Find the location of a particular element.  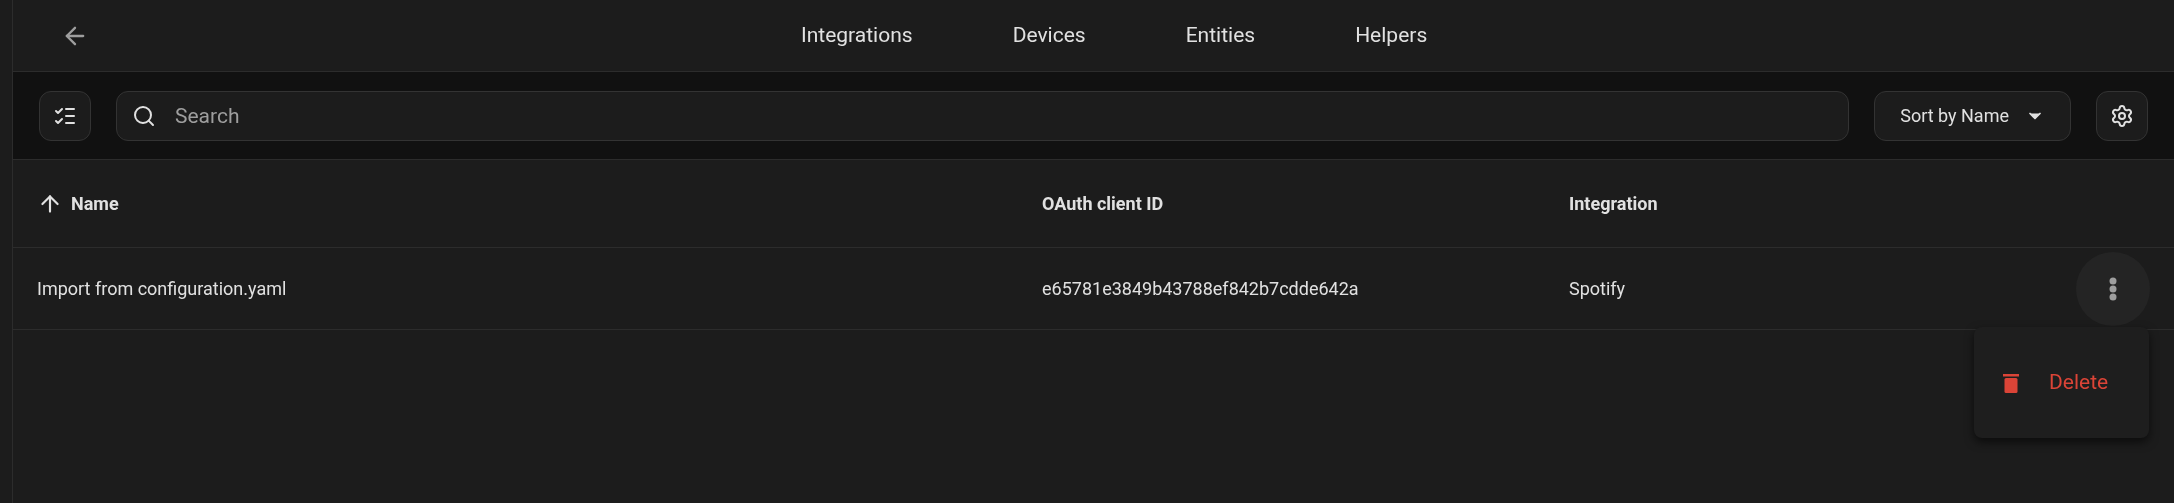

nav-tab: Devices is located at coordinates (1049, 36).